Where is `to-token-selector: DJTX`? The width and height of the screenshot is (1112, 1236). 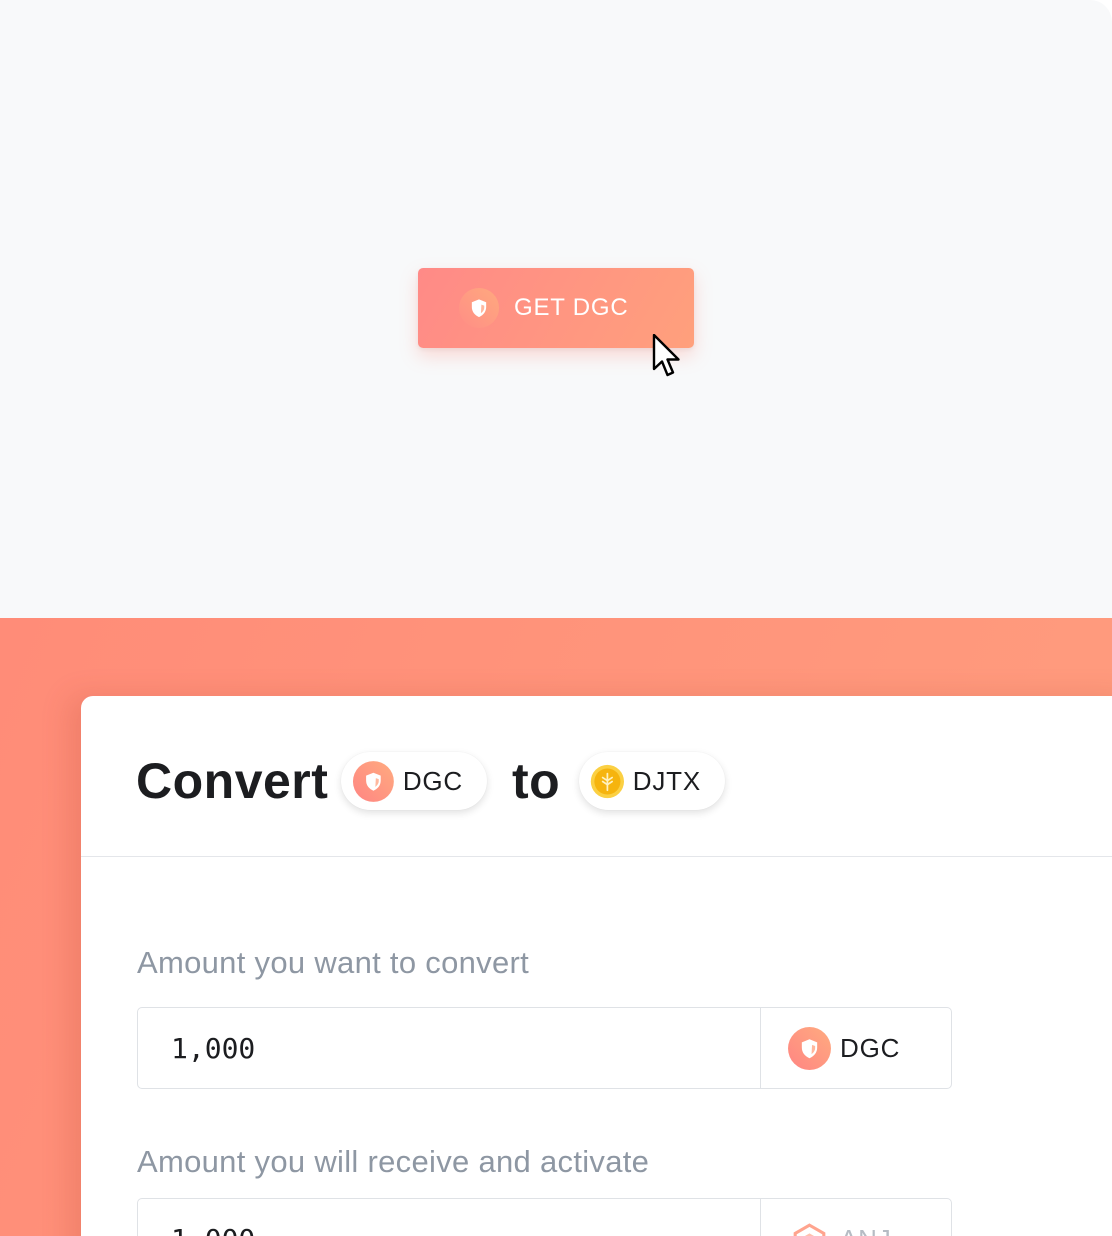 to-token-selector: DJTX is located at coordinates (652, 781).